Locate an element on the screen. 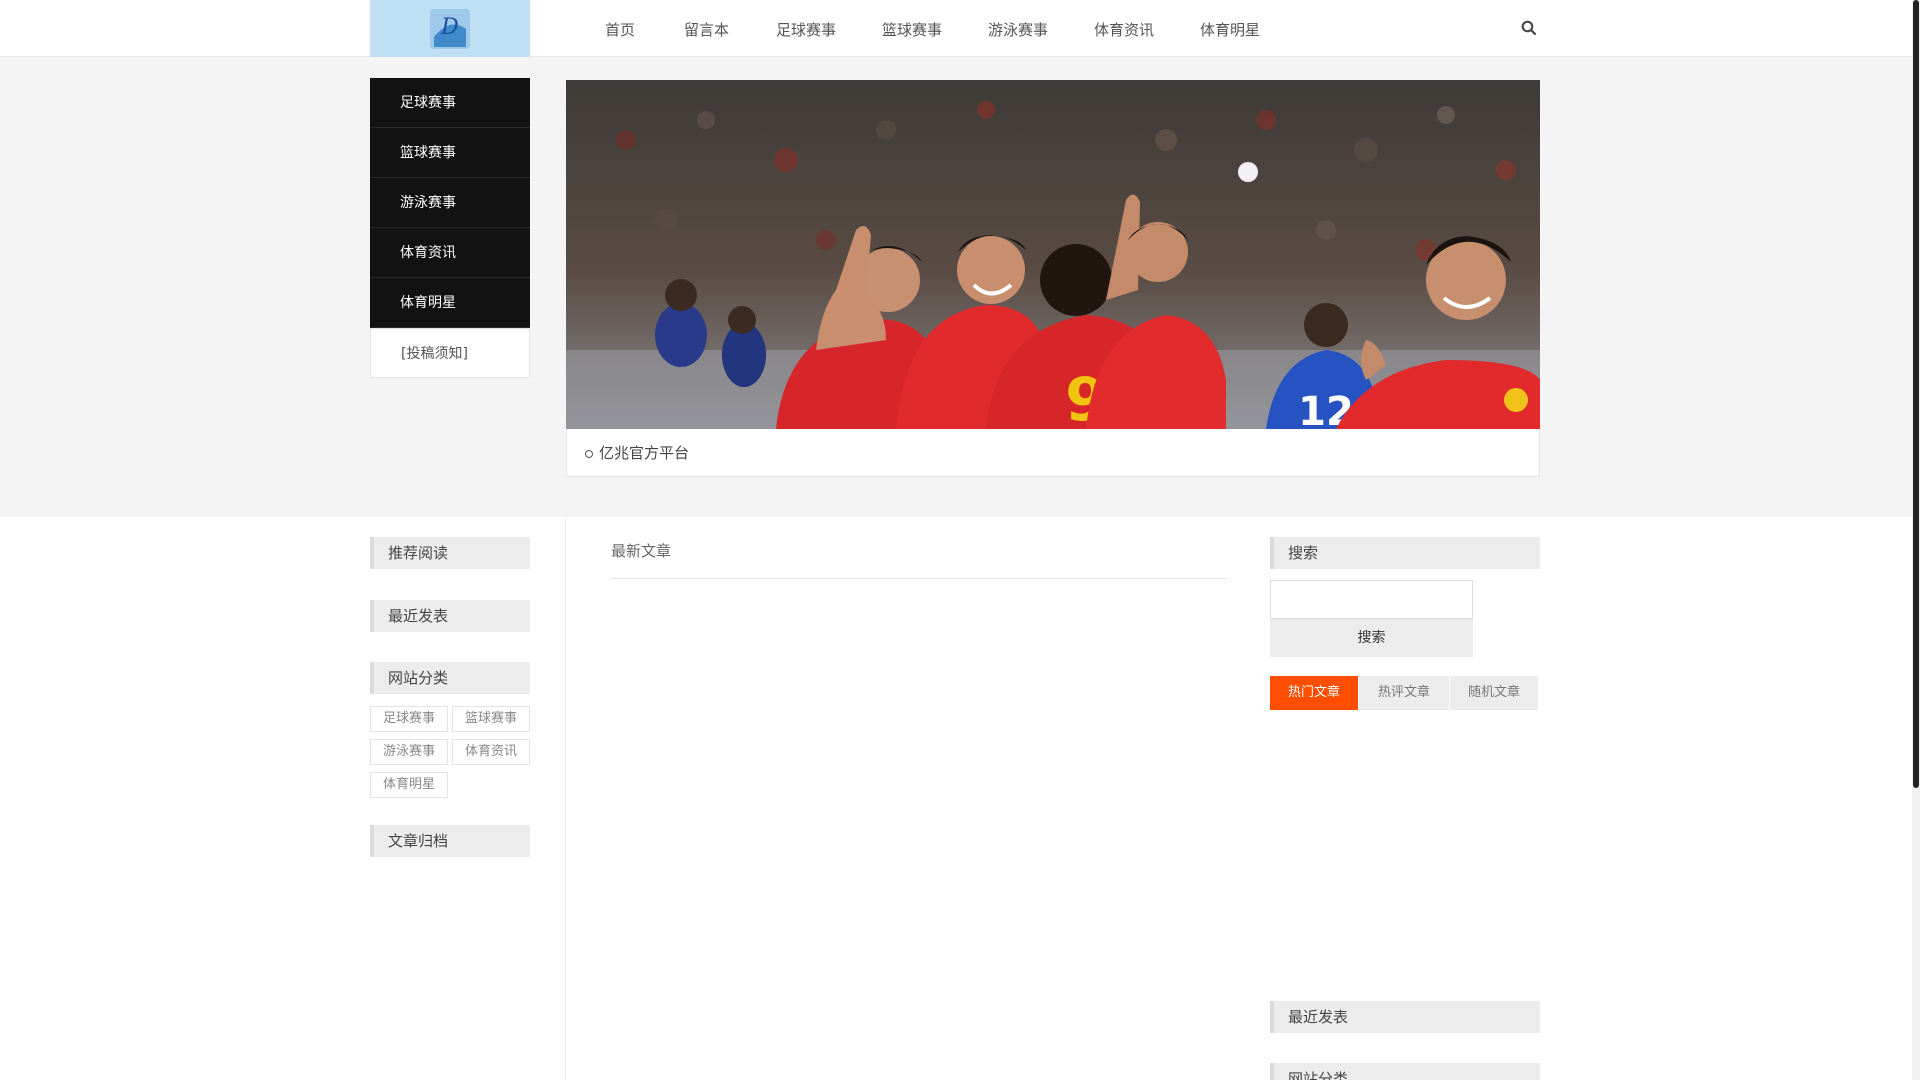 Image resolution: width=1920 pixels, height=1080 pixels. category-tag-sports-stars: 体育明星 is located at coordinates (409, 785).